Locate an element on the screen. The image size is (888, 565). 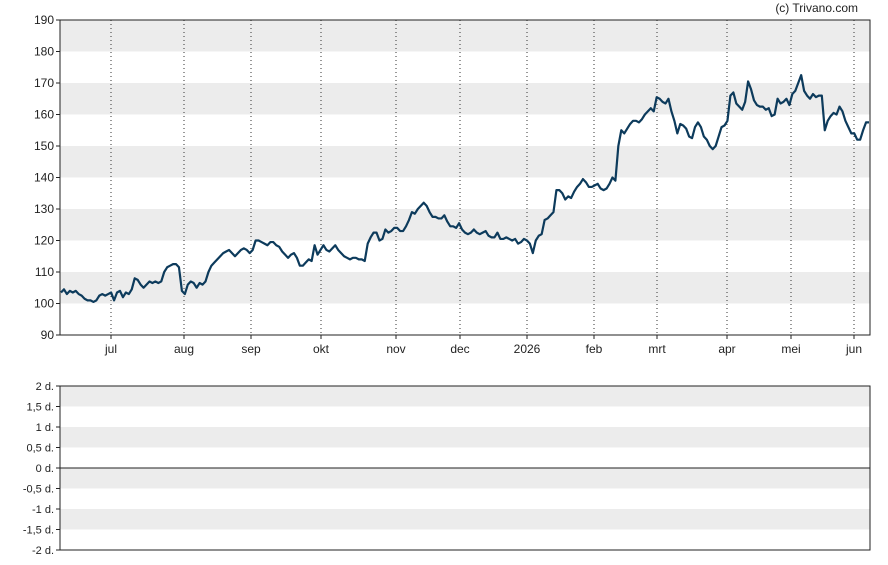
y-tick-label: 150 is located at coordinates (44, 146).